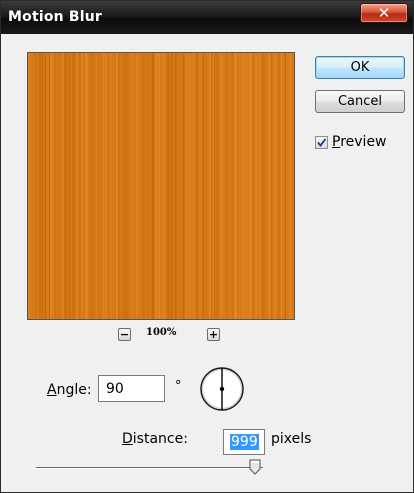 The width and height of the screenshot is (414, 493). I want to click on angle-mnemonic: A, so click(52, 390).